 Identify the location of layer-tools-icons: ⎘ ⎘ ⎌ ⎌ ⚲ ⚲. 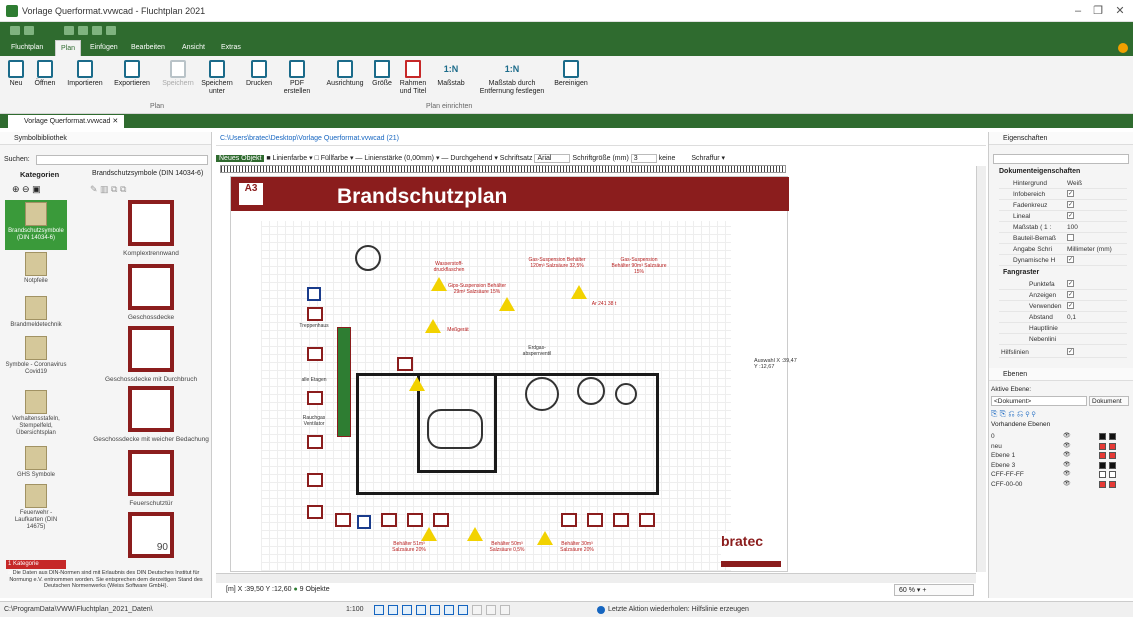
(1013, 414).